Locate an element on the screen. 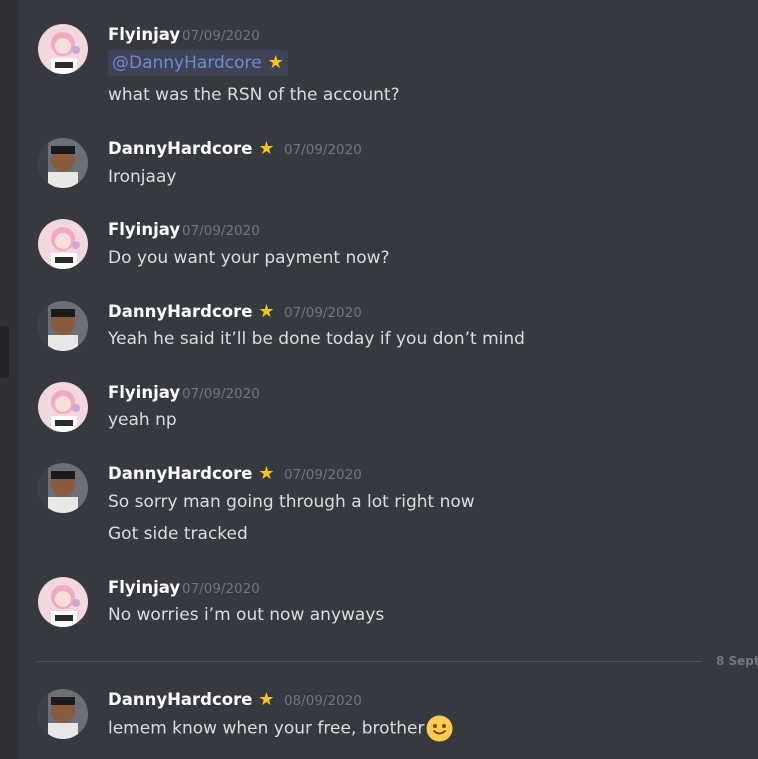  user-mention: @DannyHardcore ★ is located at coordinates (198, 63).